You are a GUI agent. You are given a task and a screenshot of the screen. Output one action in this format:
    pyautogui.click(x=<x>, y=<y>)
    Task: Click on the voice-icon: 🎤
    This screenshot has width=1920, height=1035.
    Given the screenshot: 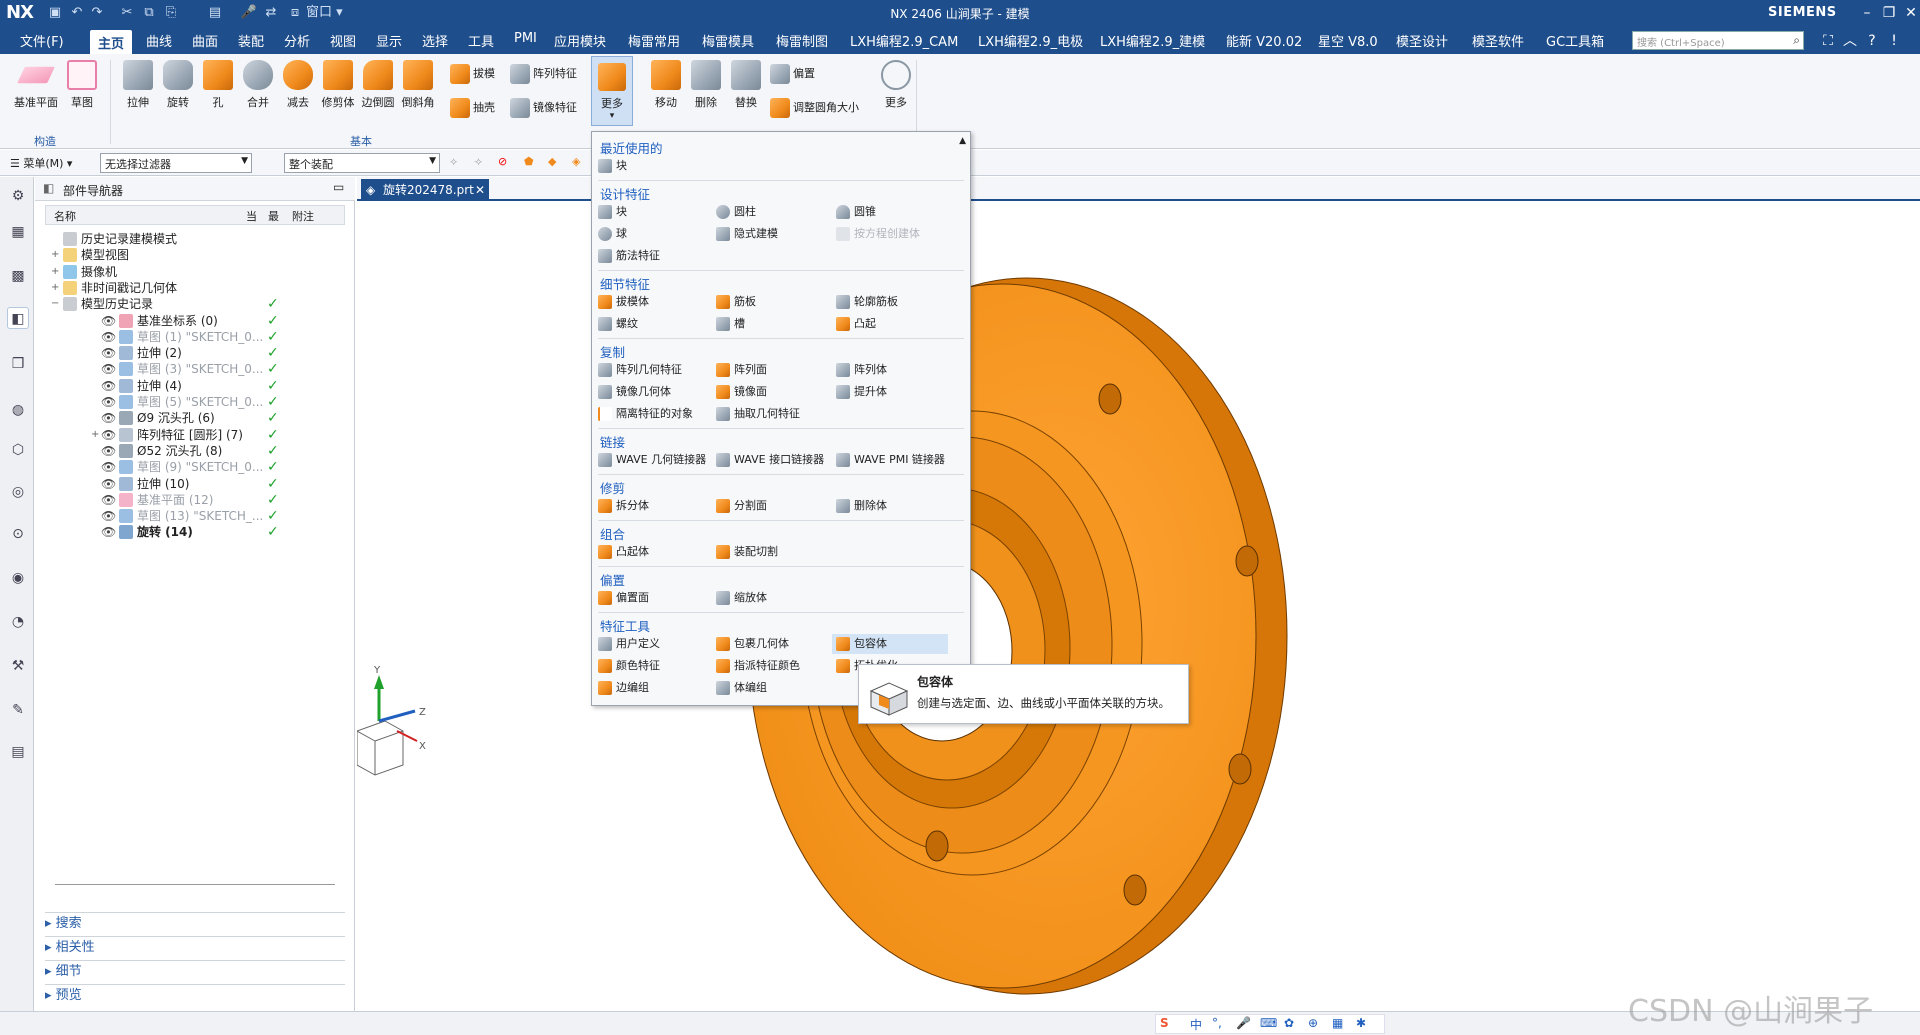 What is the action you would take?
    pyautogui.click(x=1243, y=1023)
    